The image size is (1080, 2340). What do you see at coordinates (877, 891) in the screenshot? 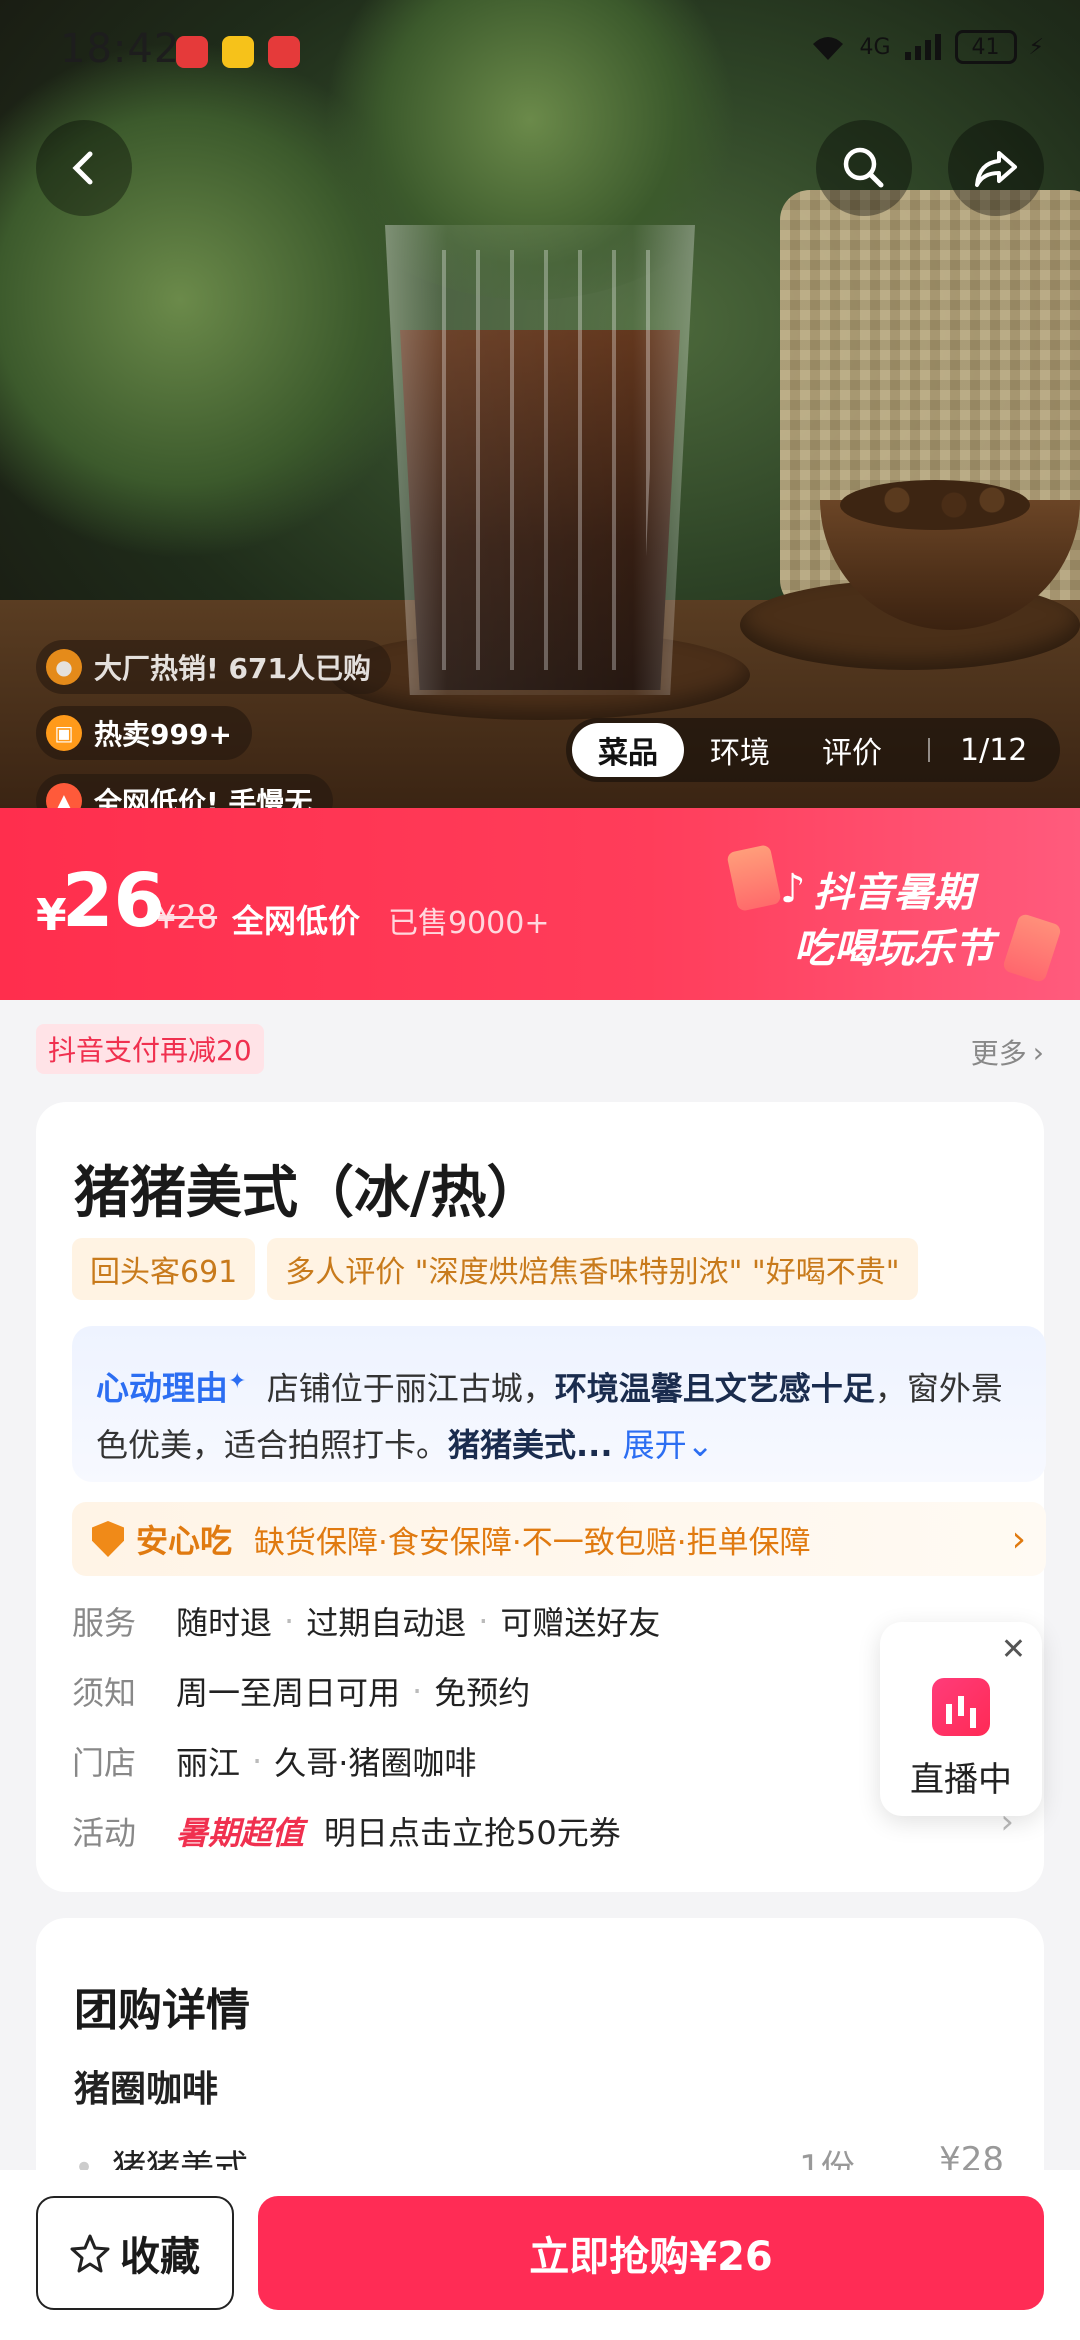
I see `festival-title-line1: ♪ 抖音暑期` at bounding box center [877, 891].